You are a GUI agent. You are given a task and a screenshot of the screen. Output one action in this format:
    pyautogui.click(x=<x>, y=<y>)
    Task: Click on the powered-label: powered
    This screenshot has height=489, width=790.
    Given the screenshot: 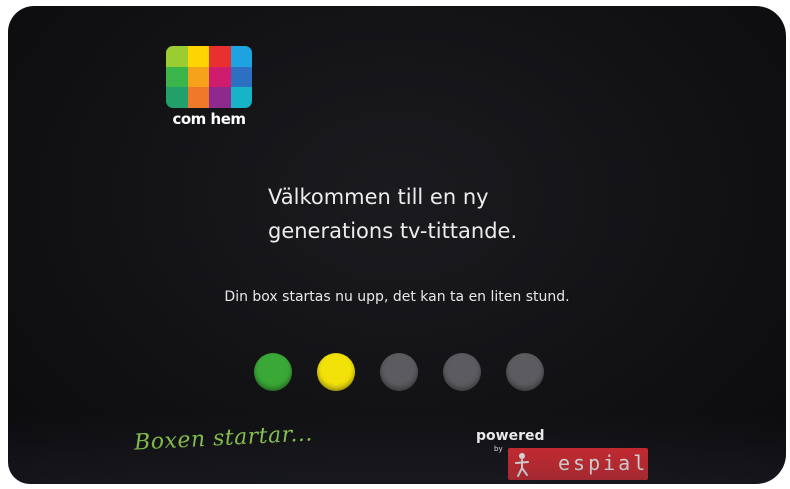 What is the action you would take?
    pyautogui.click(x=510, y=436)
    